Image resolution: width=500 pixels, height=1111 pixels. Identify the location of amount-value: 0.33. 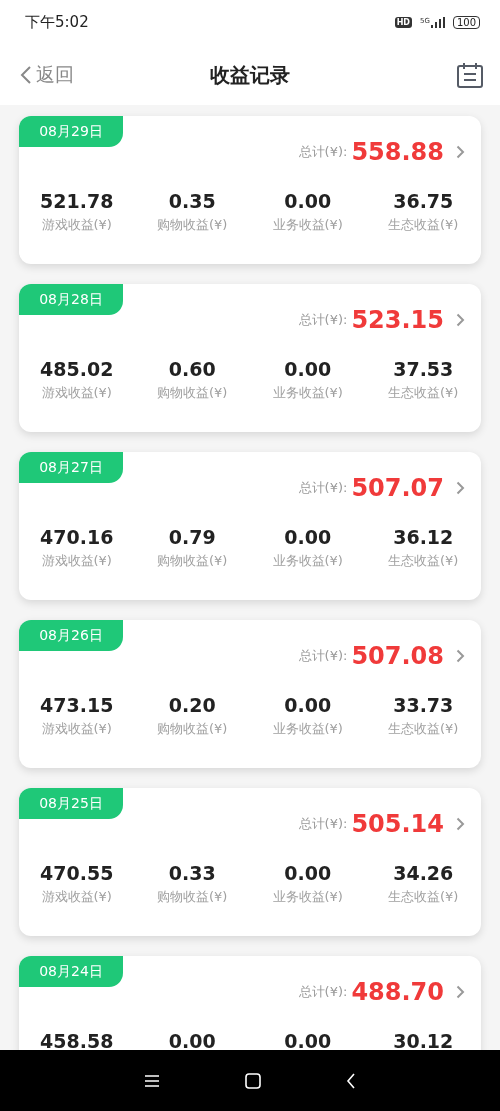
(192, 873).